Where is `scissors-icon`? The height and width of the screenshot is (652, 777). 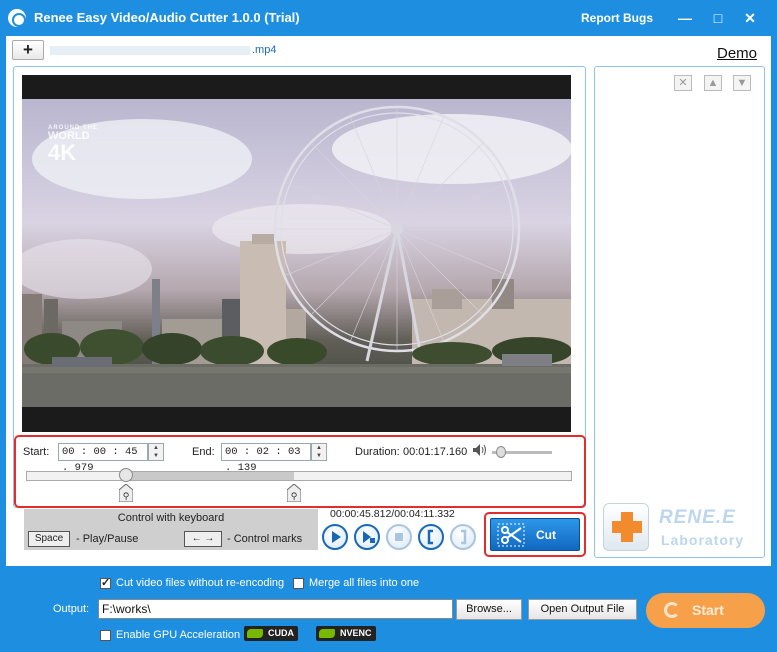 scissors-icon is located at coordinates (511, 535).